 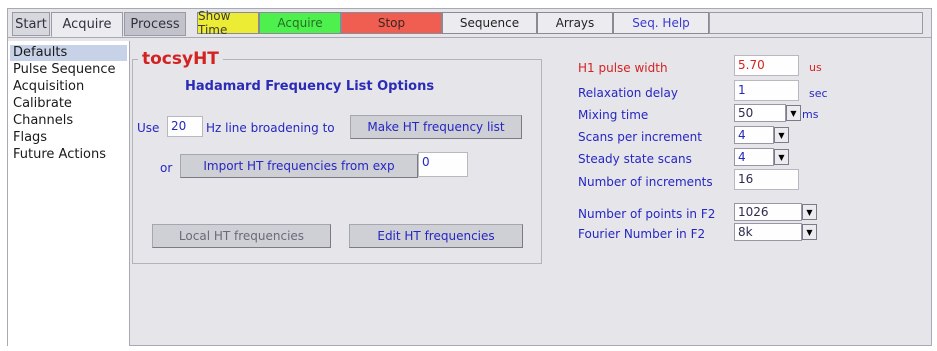 What do you see at coordinates (754, 157) in the screenshot?
I see `steady-state-scans-select: 4` at bounding box center [754, 157].